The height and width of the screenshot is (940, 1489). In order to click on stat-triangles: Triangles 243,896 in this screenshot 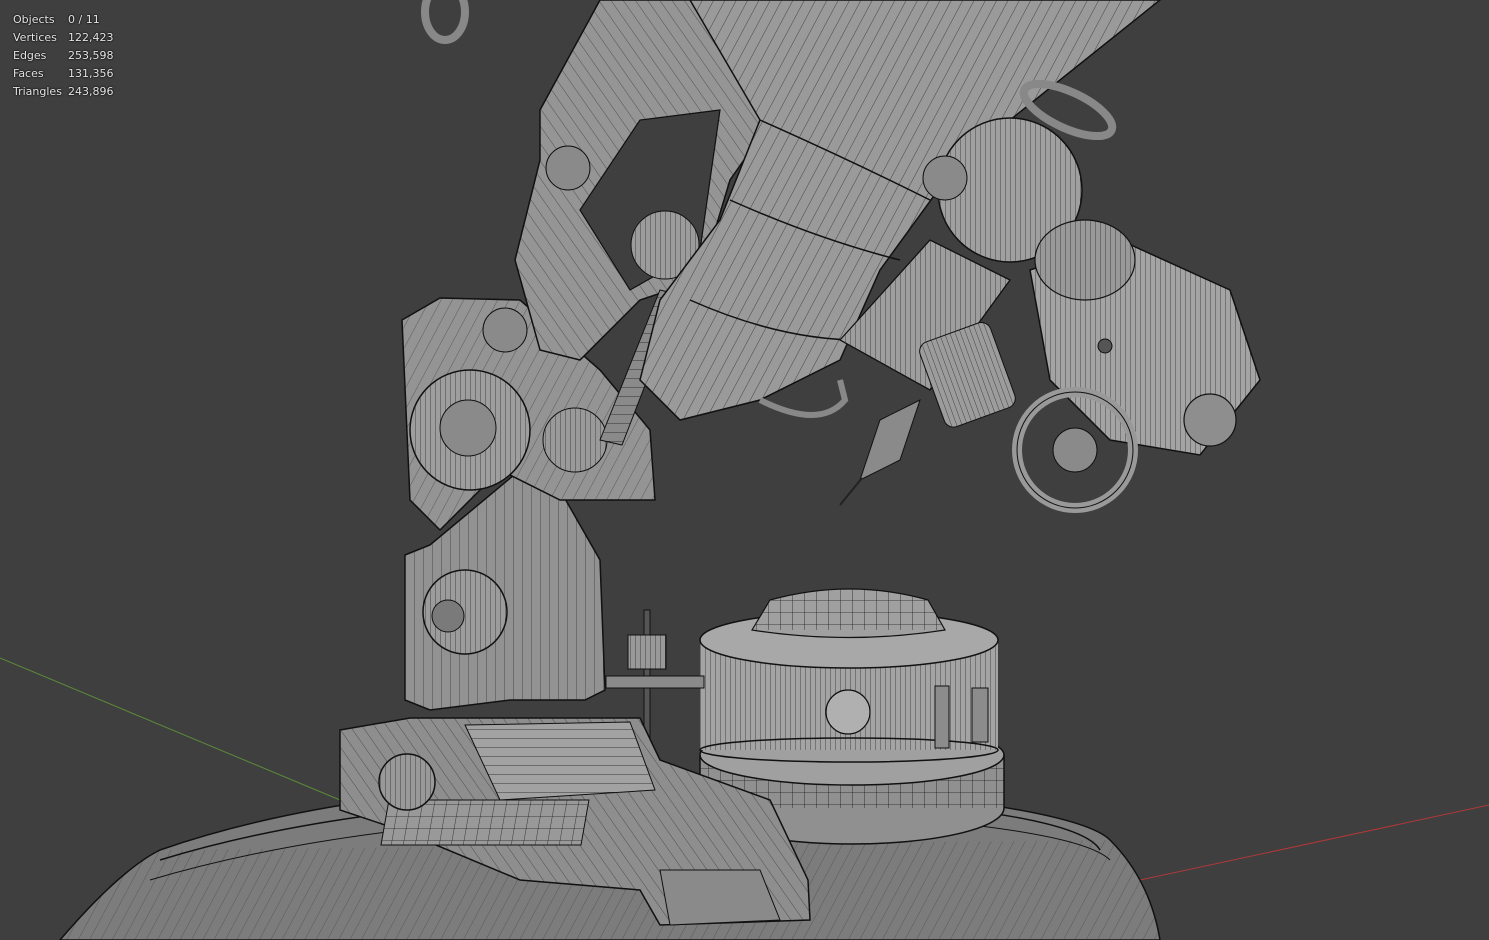, I will do `click(63, 92)`.